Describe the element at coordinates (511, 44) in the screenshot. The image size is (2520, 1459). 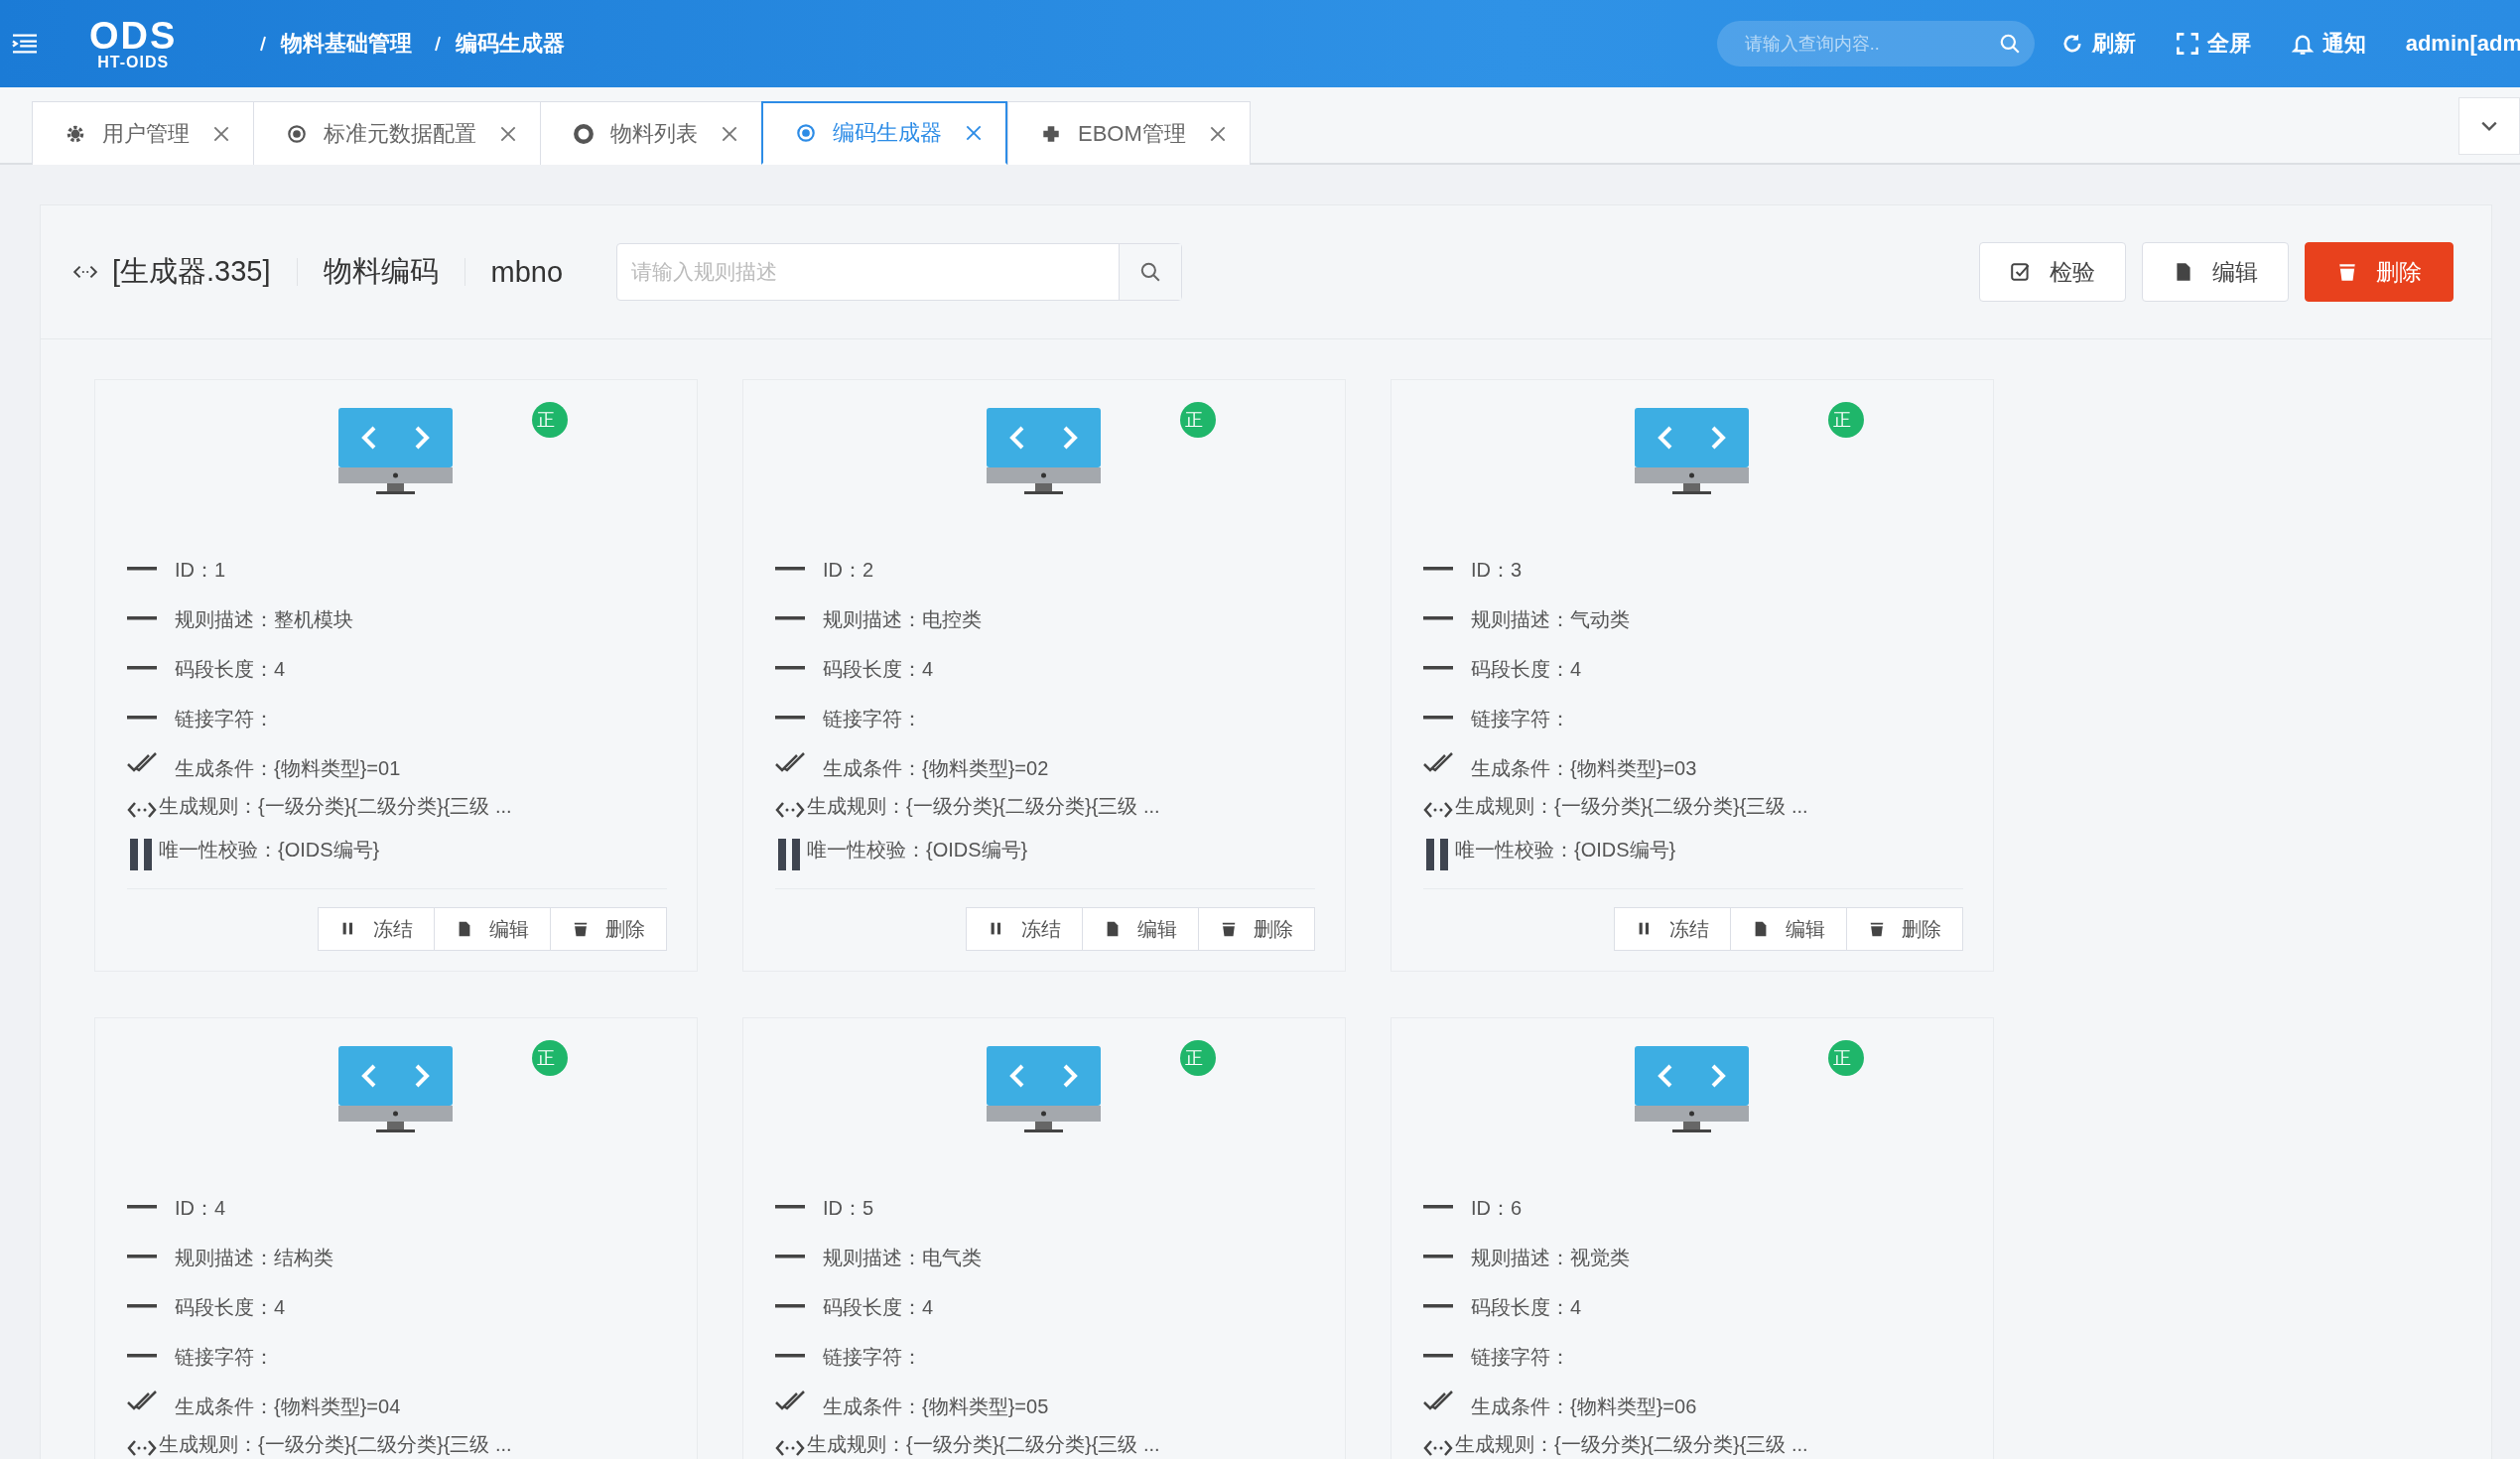
I see `breadcrumb-item: 编码生成器` at that location.